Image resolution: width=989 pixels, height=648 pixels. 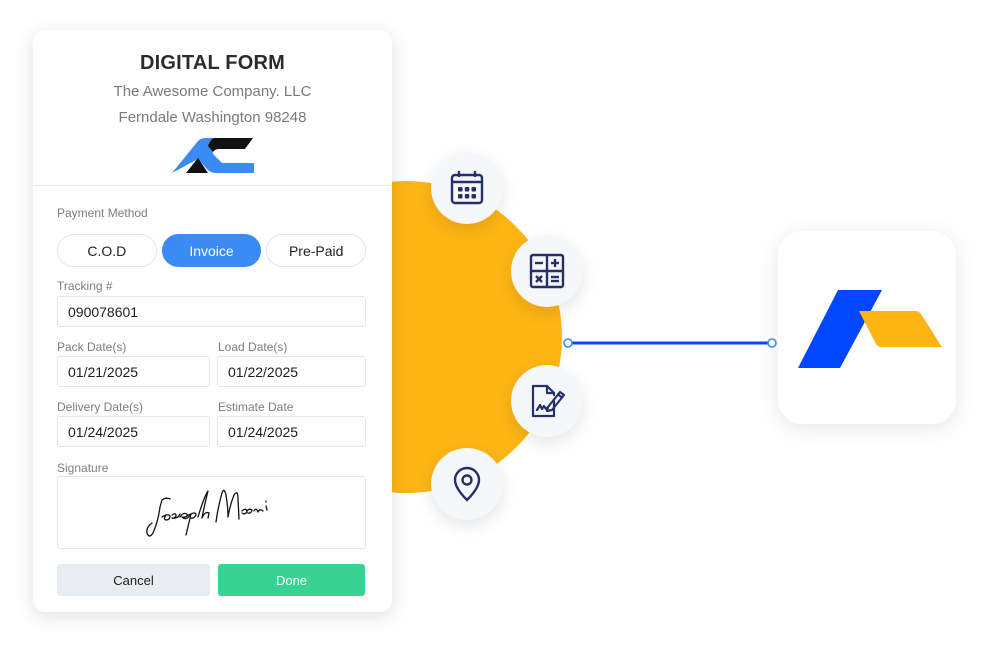 What do you see at coordinates (256, 407) in the screenshot?
I see `estimate-date-label: Estimate Date` at bounding box center [256, 407].